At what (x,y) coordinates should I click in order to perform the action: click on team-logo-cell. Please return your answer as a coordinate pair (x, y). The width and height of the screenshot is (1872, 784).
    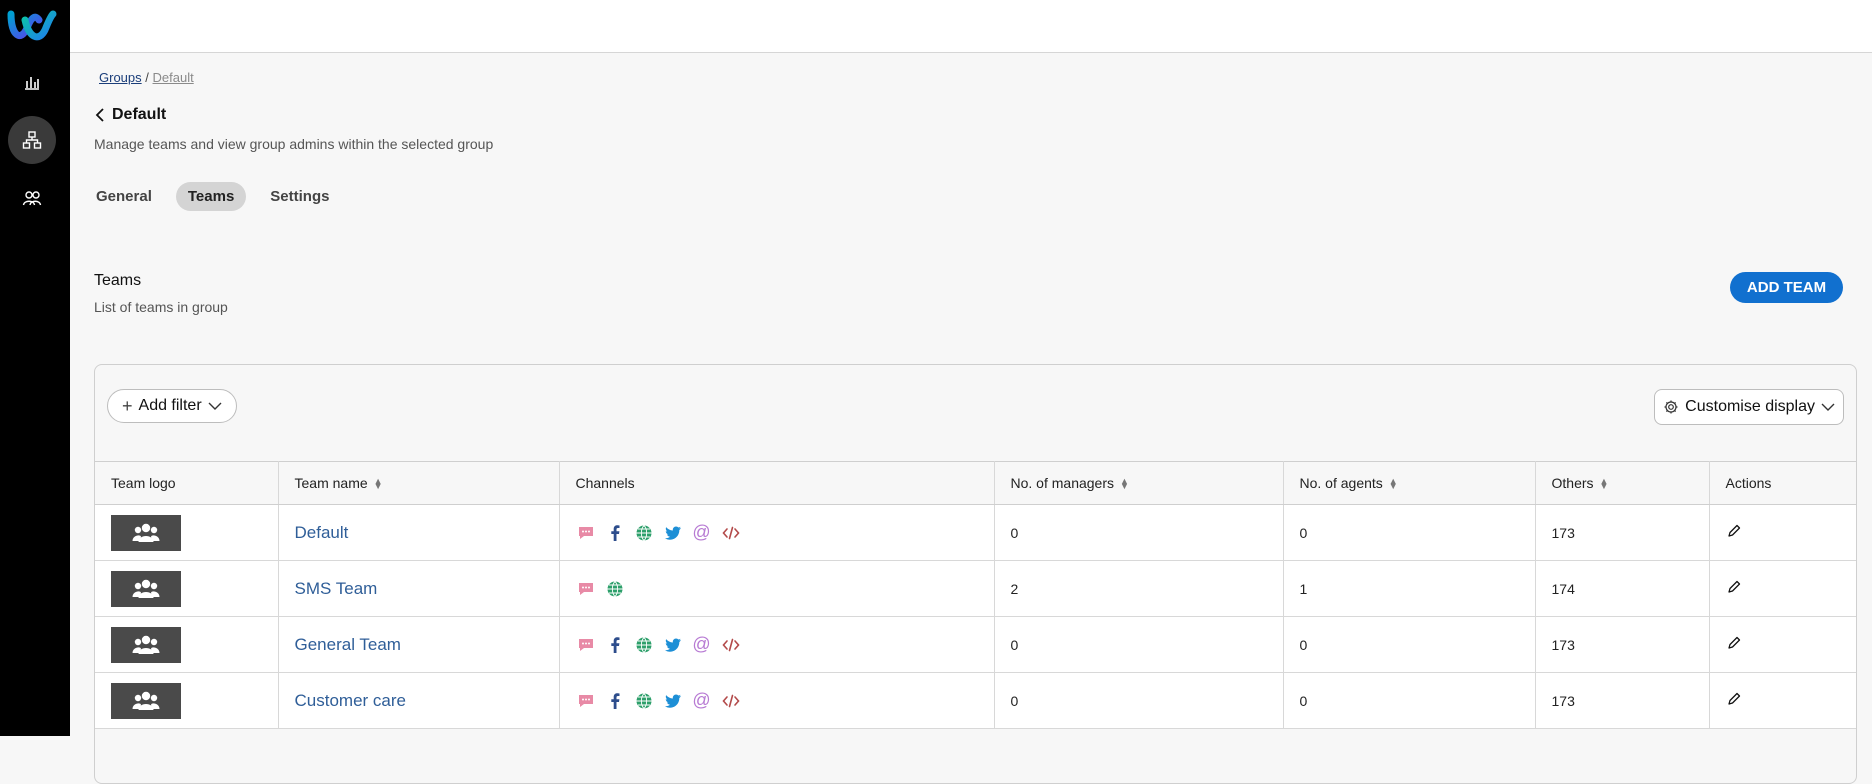
    Looking at the image, I should click on (187, 588).